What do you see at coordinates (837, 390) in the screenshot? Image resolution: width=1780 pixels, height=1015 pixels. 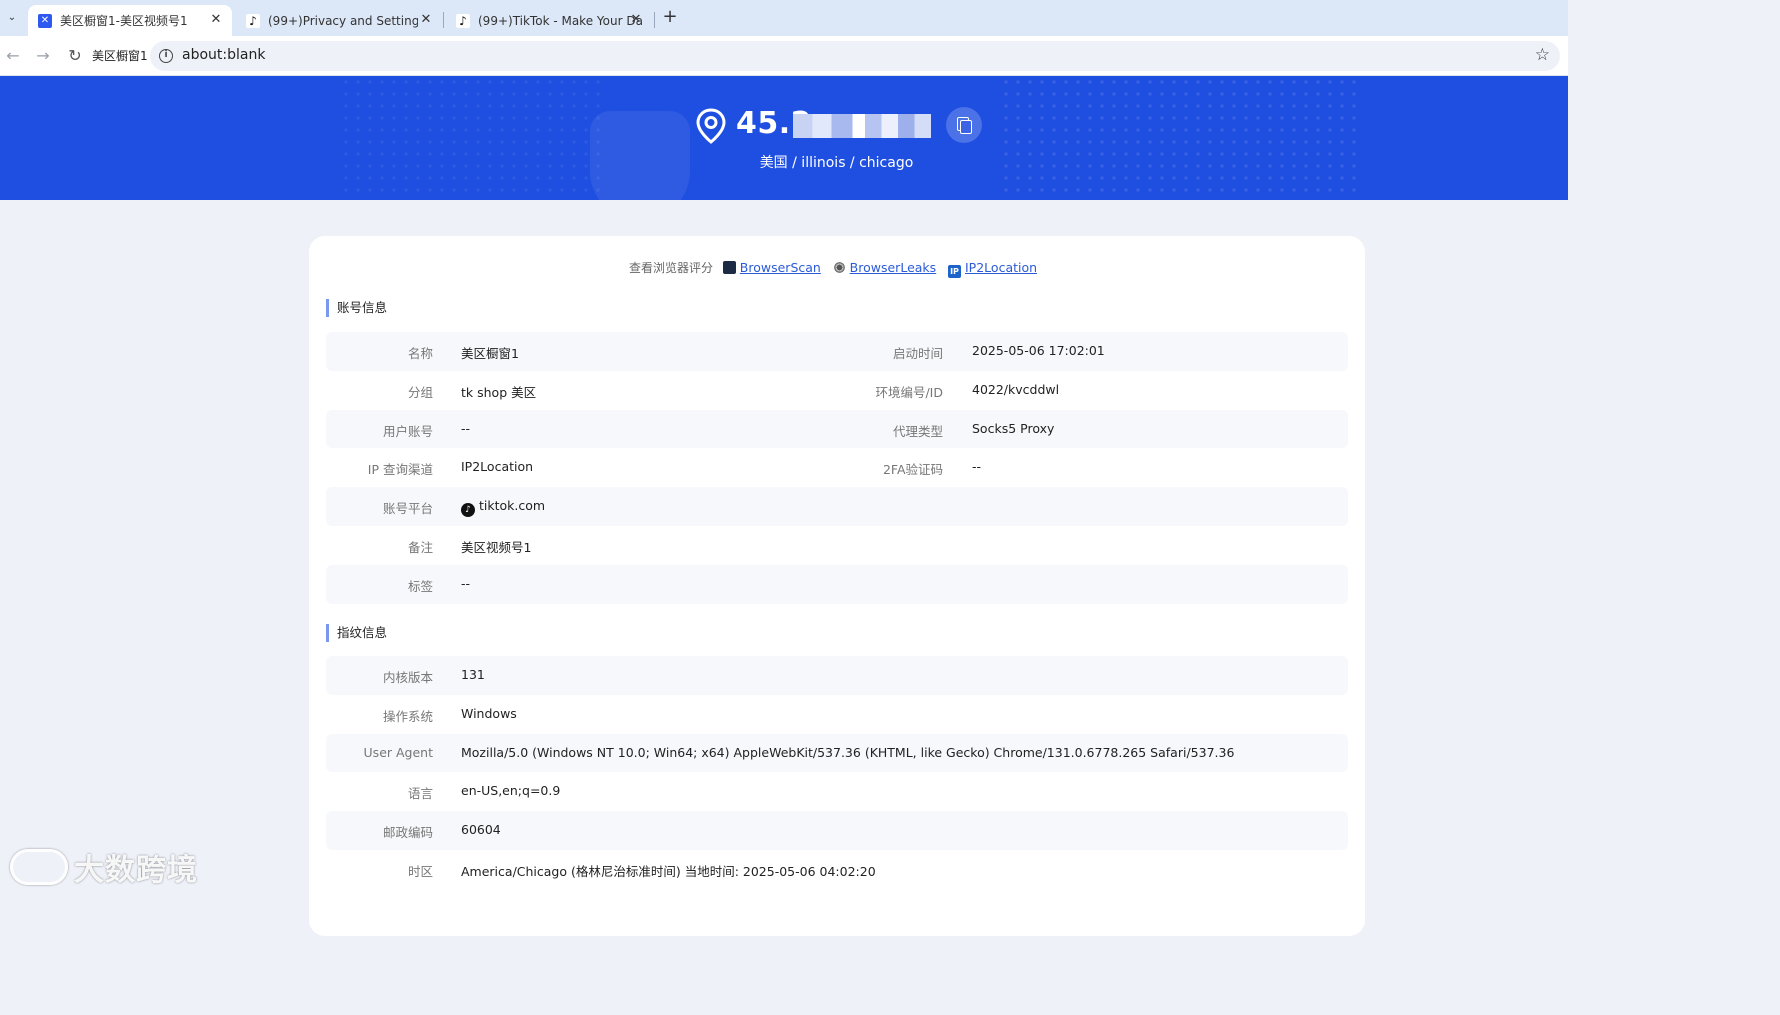 I see `table-row: 分组 tk shop 美区 环境编号/ID 4022/kvcddwl` at bounding box center [837, 390].